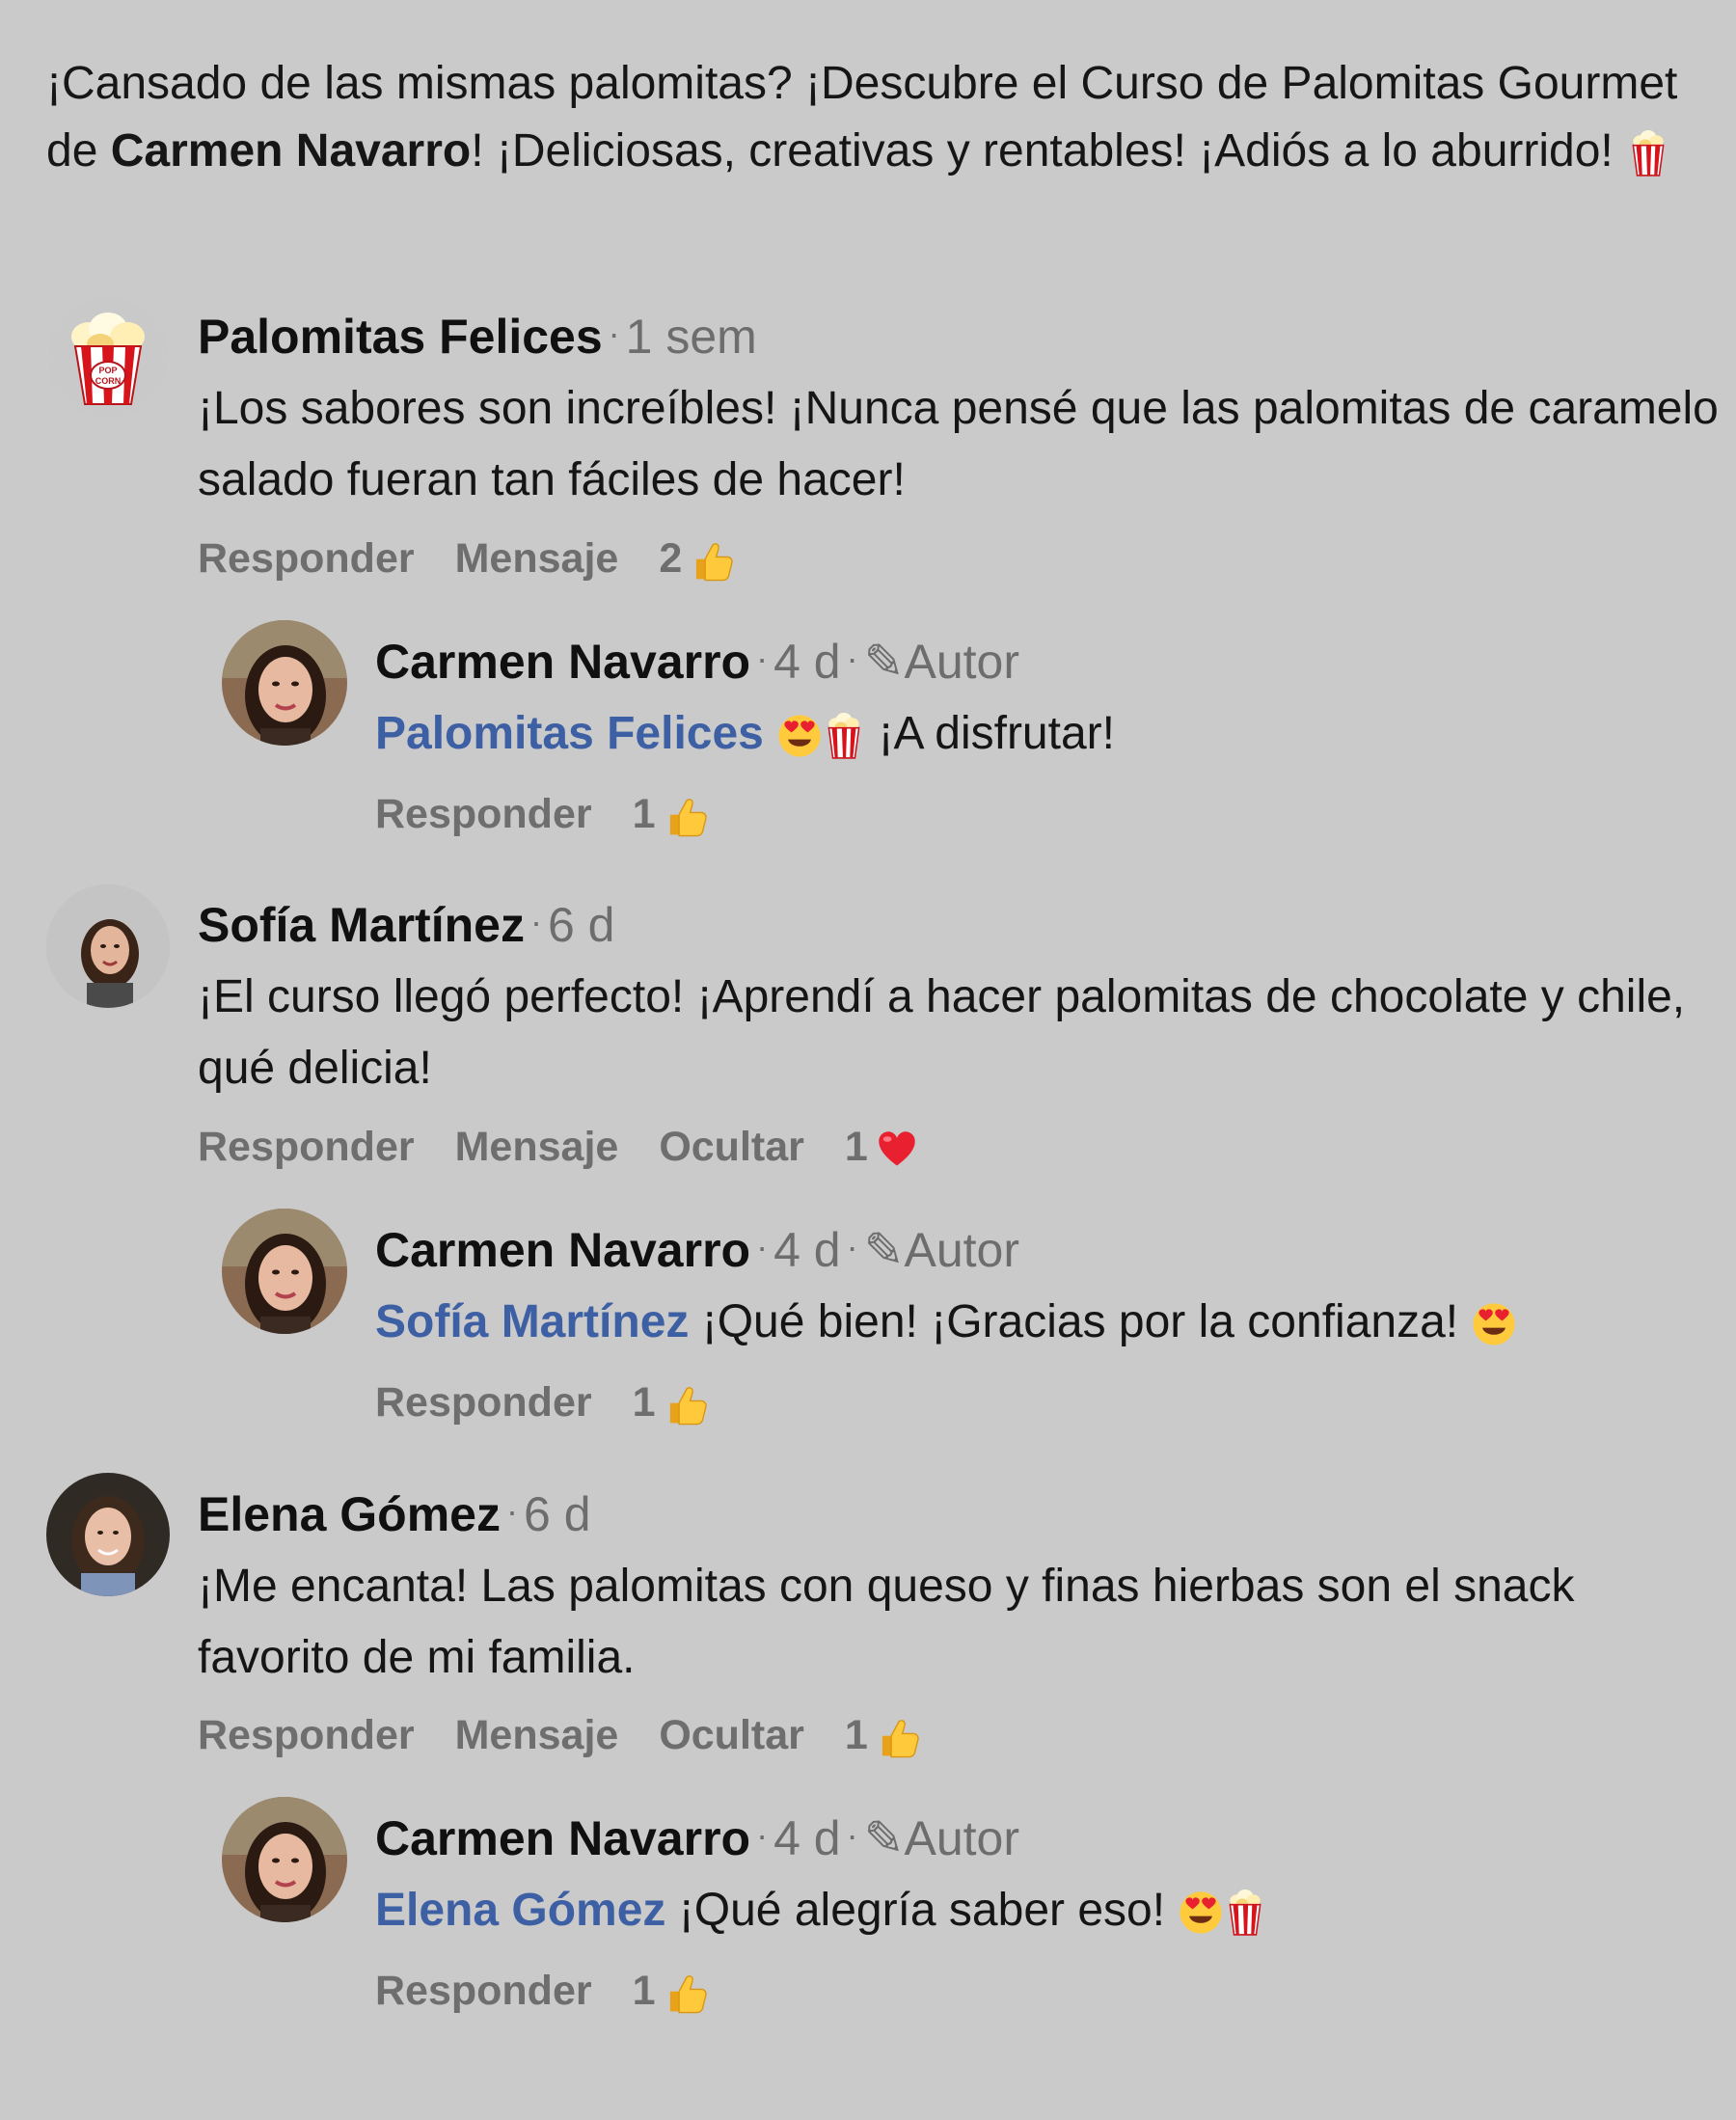 Image resolution: width=1736 pixels, height=2120 pixels. What do you see at coordinates (671, 558) in the screenshot?
I see `reaction-count: 2` at bounding box center [671, 558].